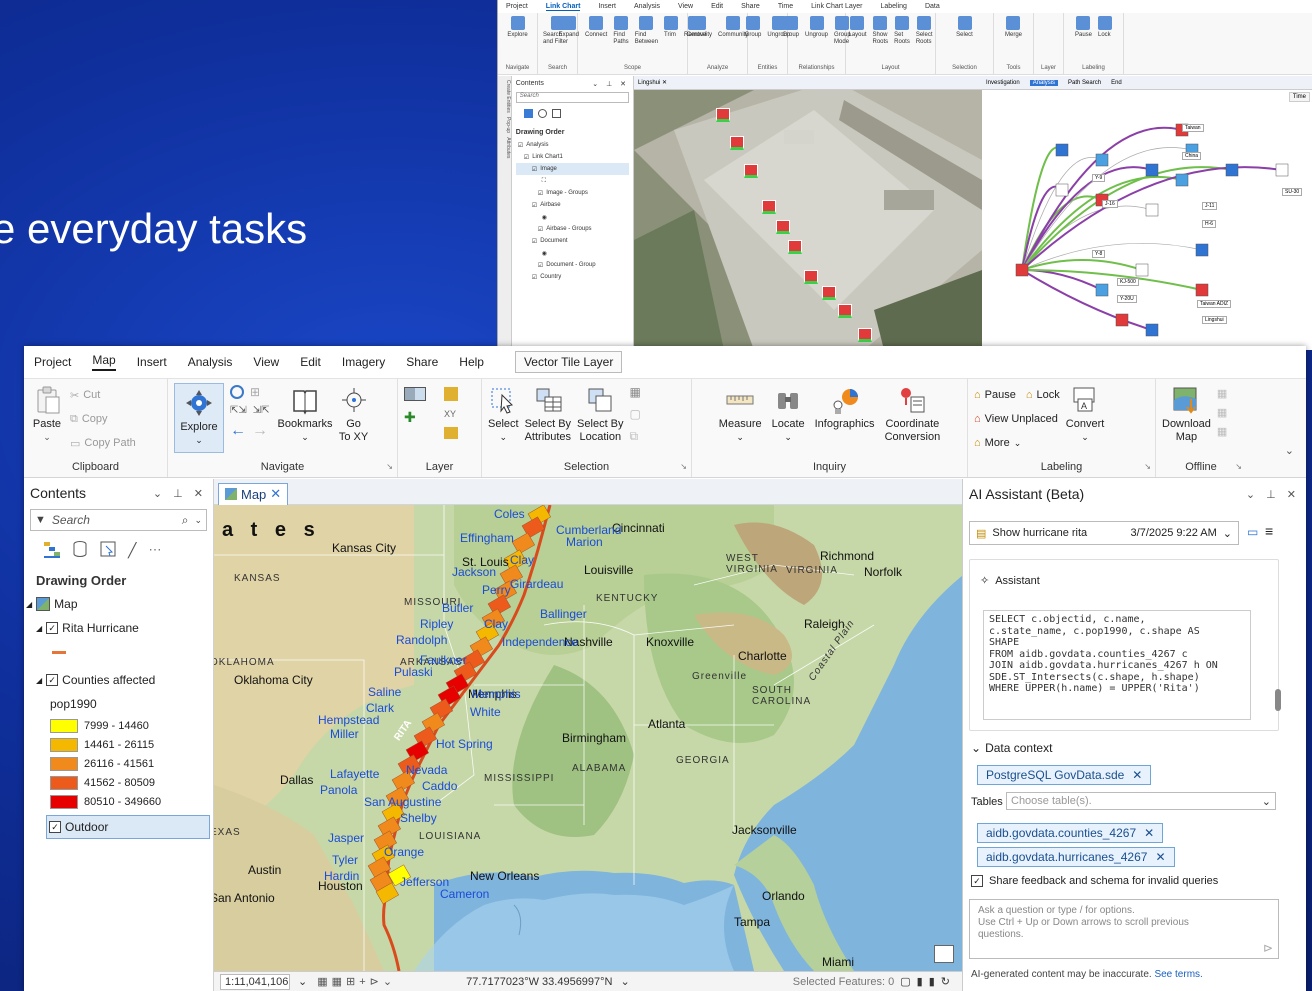  What do you see at coordinates (238, 410) in the screenshot?
I see `zoom-in-fixed-icon: ⇱⇲` at bounding box center [238, 410].